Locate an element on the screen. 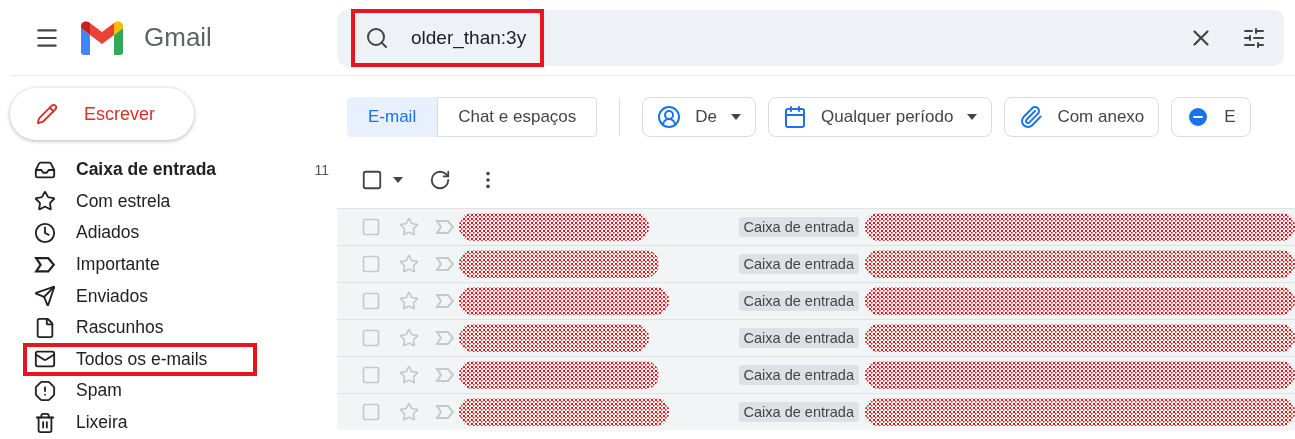  sidebar-item: Rascunhos is located at coordinates (176, 327).